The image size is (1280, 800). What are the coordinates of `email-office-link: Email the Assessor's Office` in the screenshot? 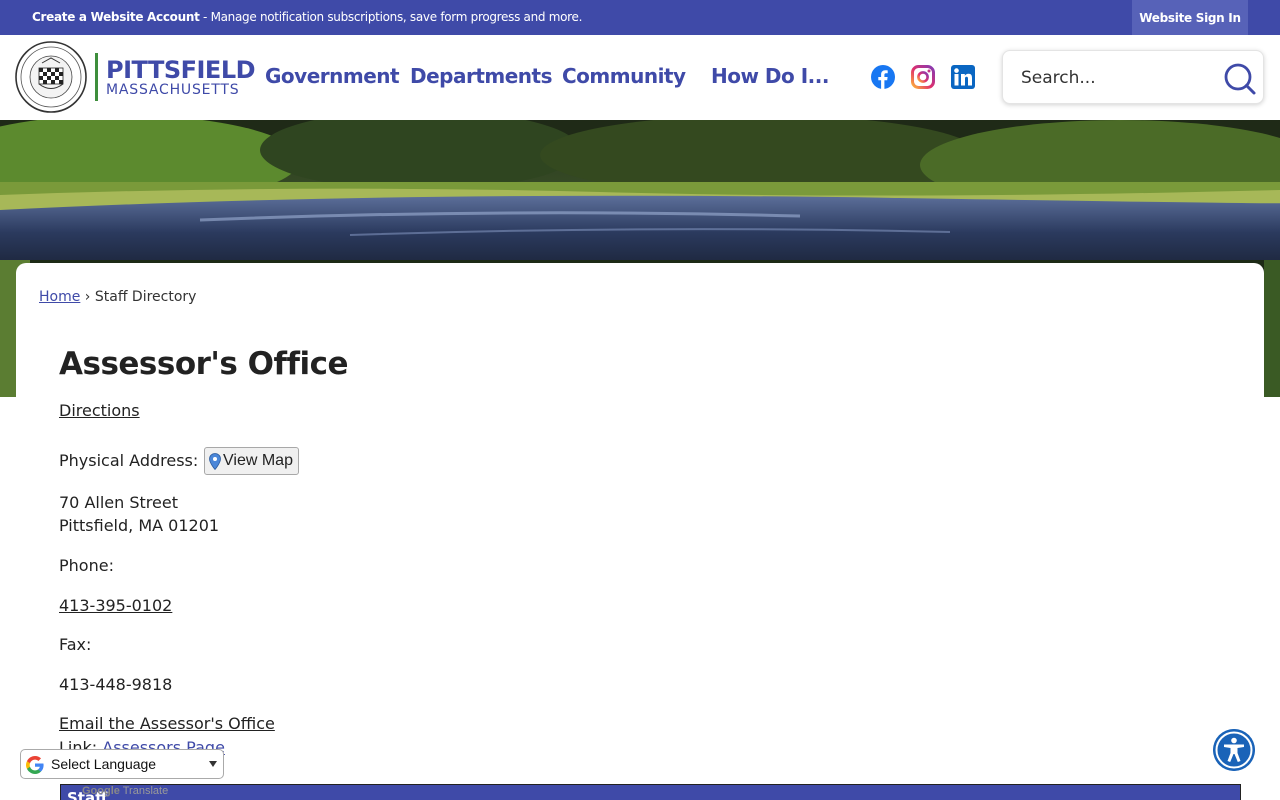 It's located at (167, 723).